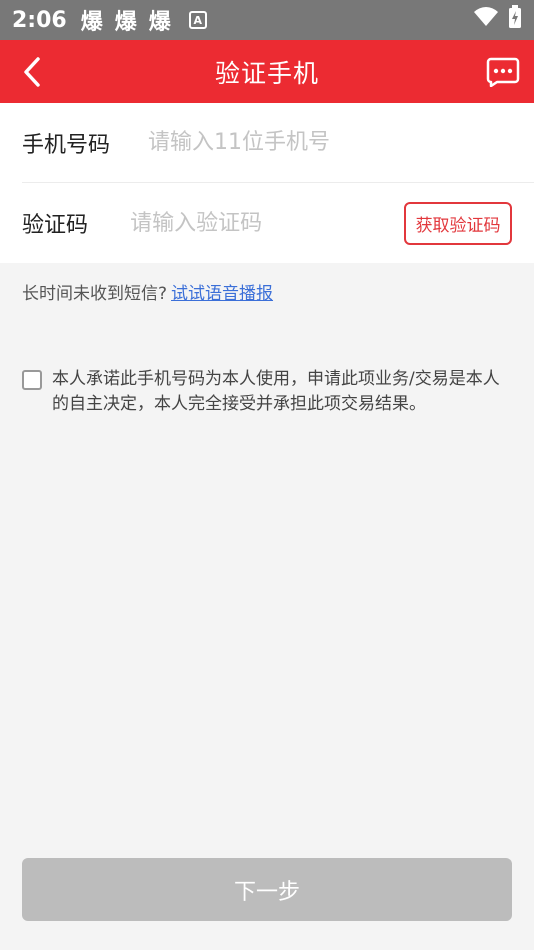  Describe the element at coordinates (515, 20) in the screenshot. I see `battery-charging-icon` at that location.